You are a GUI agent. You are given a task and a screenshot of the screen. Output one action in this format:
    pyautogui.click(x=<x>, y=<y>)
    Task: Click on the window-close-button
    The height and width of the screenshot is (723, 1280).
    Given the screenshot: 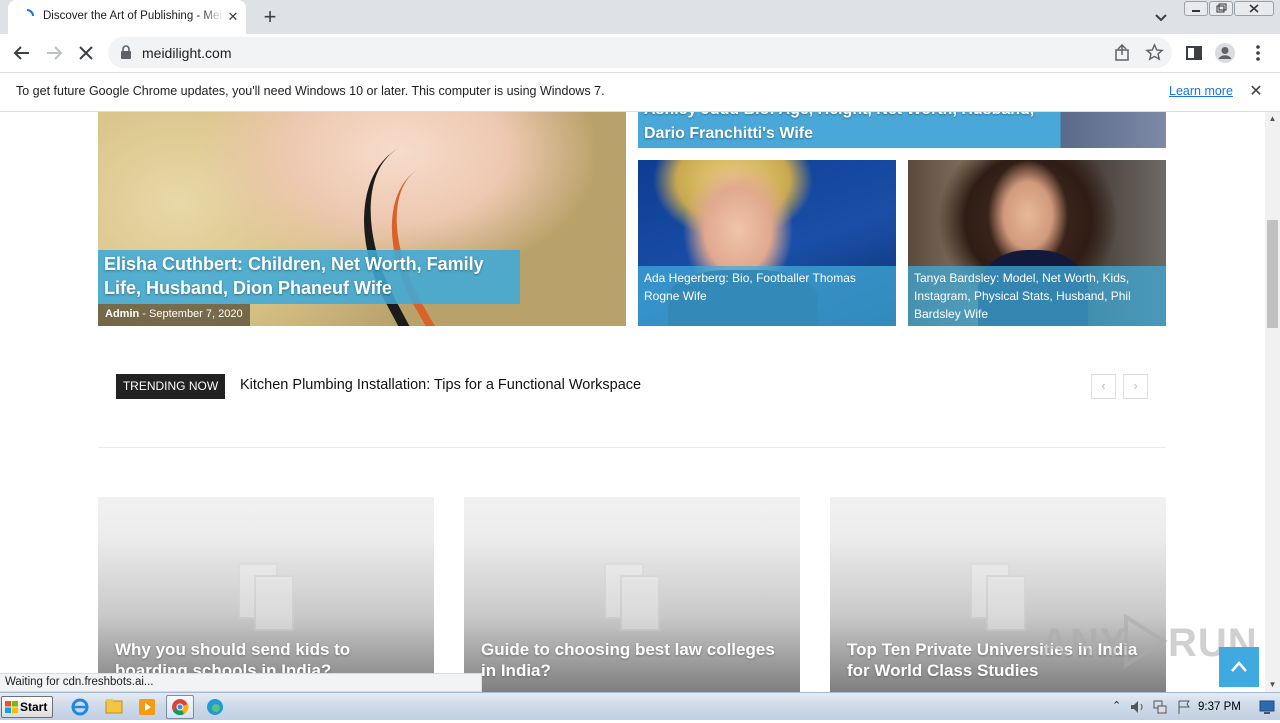 What is the action you would take?
    pyautogui.click(x=1254, y=8)
    